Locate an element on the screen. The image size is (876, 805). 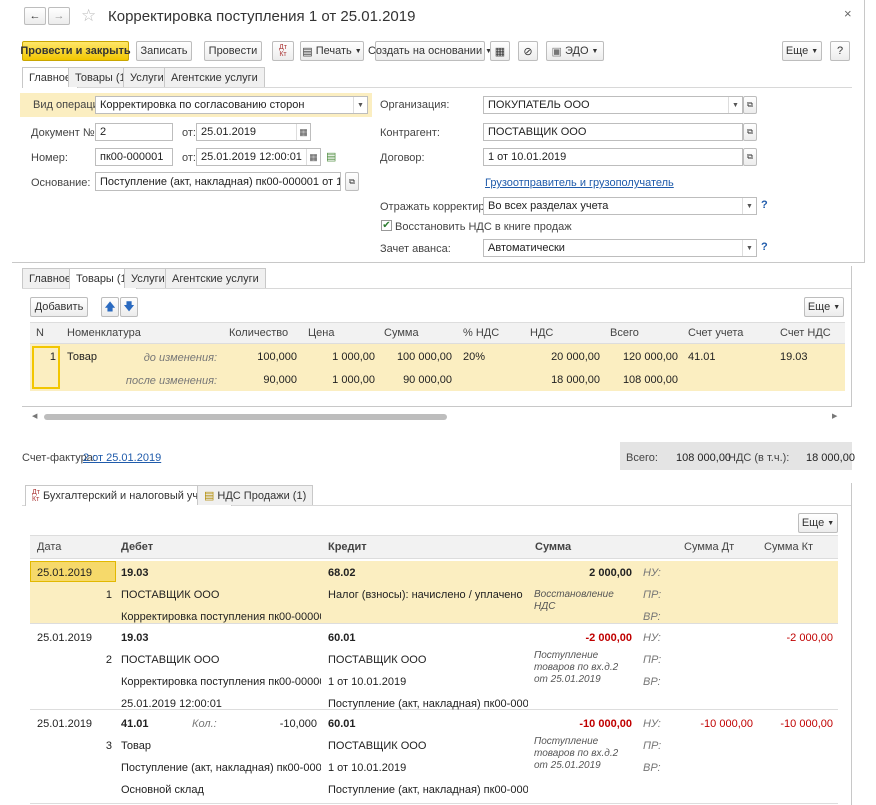
advance-value: Автоматически is located at coordinates (526, 248).